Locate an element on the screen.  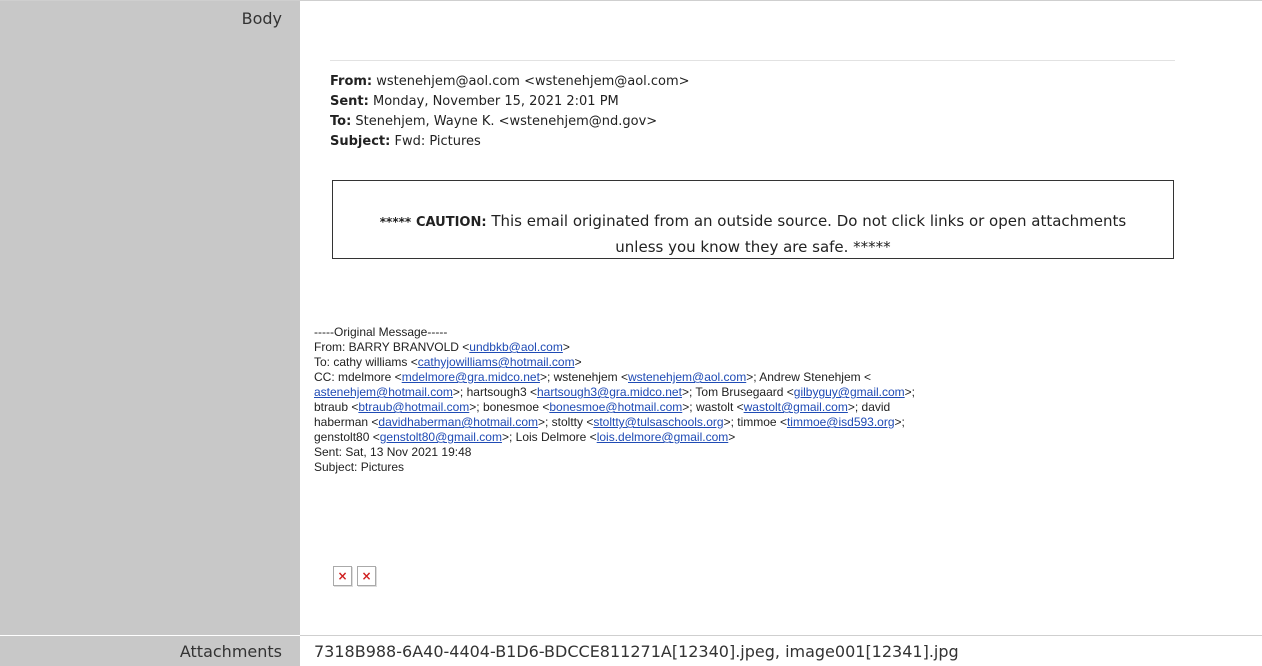
email-link: davidhaberman@hotmail.com is located at coordinates (458, 422).